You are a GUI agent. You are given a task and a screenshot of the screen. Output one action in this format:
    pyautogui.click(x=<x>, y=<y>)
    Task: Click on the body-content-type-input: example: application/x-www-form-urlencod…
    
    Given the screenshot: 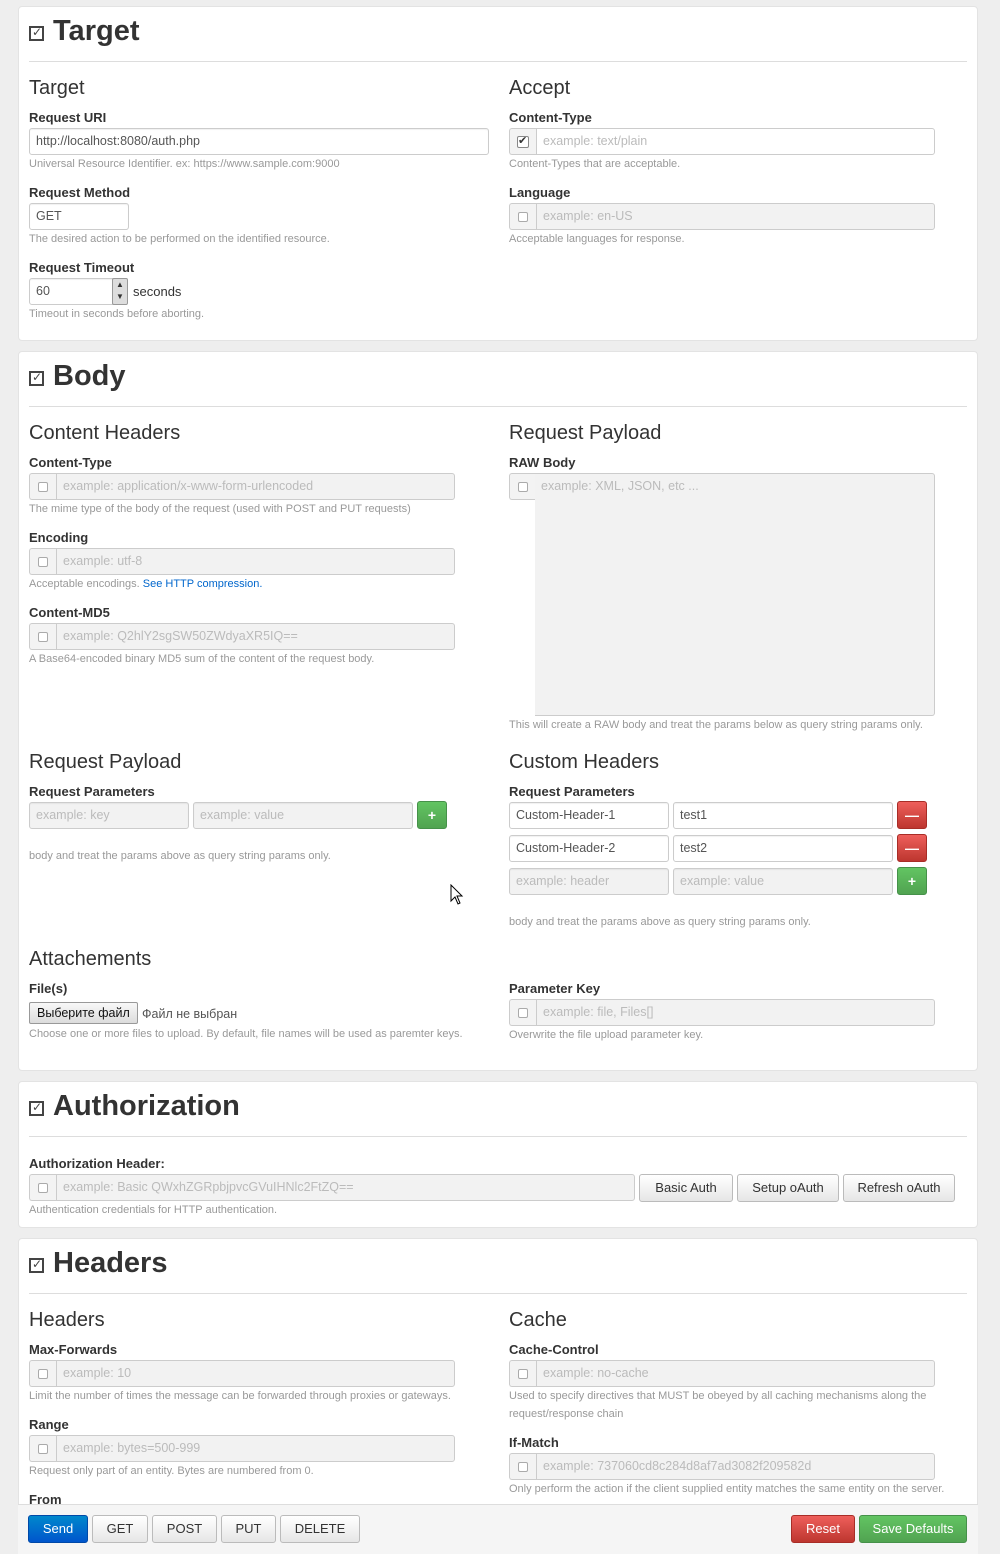 What is the action you would take?
    pyautogui.click(x=255, y=486)
    